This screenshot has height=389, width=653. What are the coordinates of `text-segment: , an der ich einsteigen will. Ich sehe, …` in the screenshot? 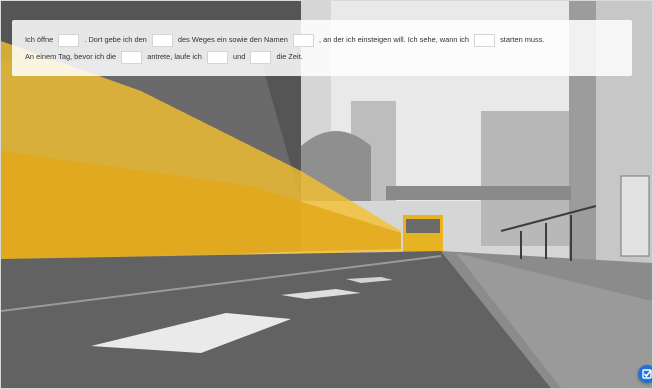 It's located at (394, 39).